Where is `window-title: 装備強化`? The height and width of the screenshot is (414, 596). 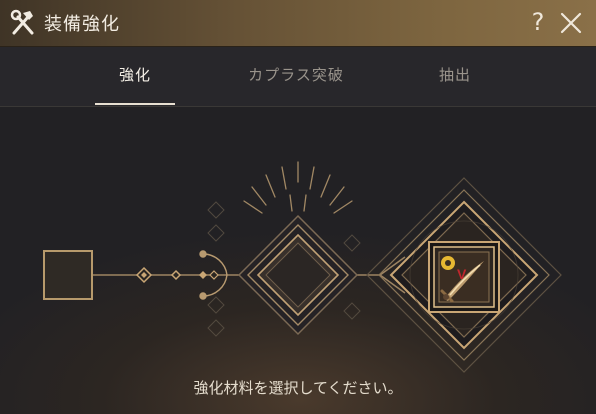 window-title: 装備強化 is located at coordinates (82, 24).